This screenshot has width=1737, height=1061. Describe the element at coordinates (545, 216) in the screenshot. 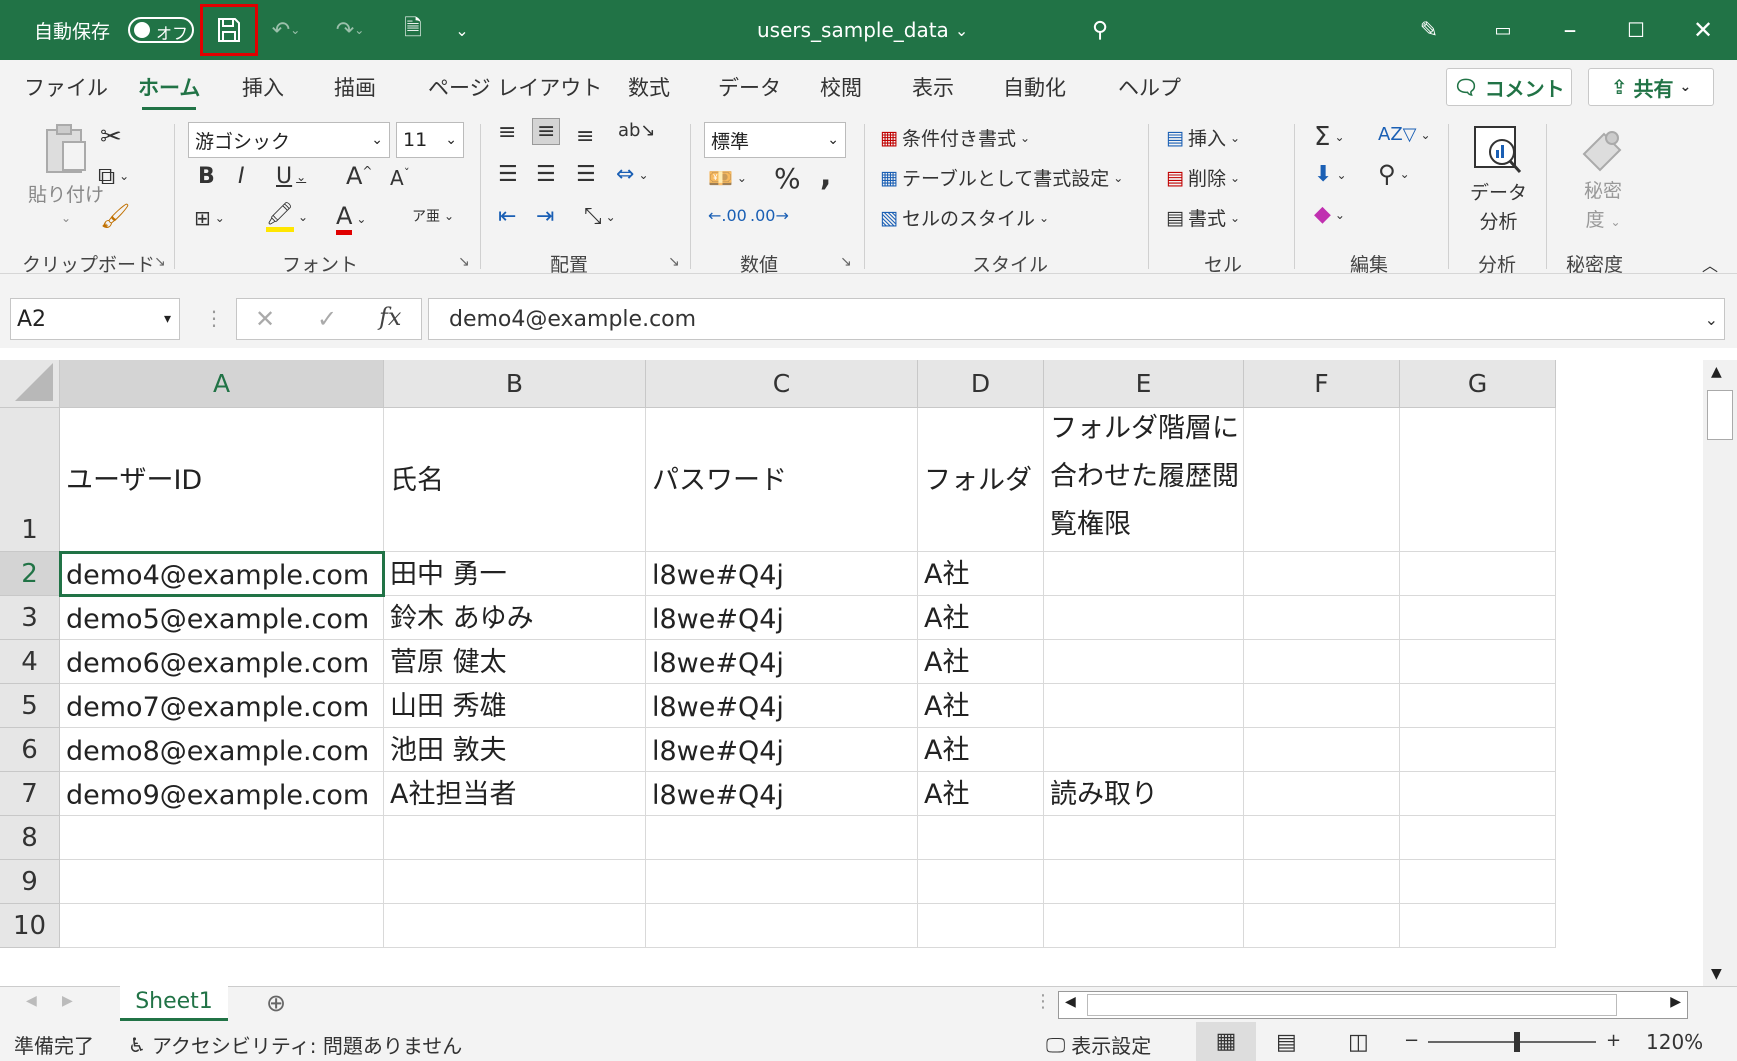

I see `increase-indent-button: ⇥` at that location.